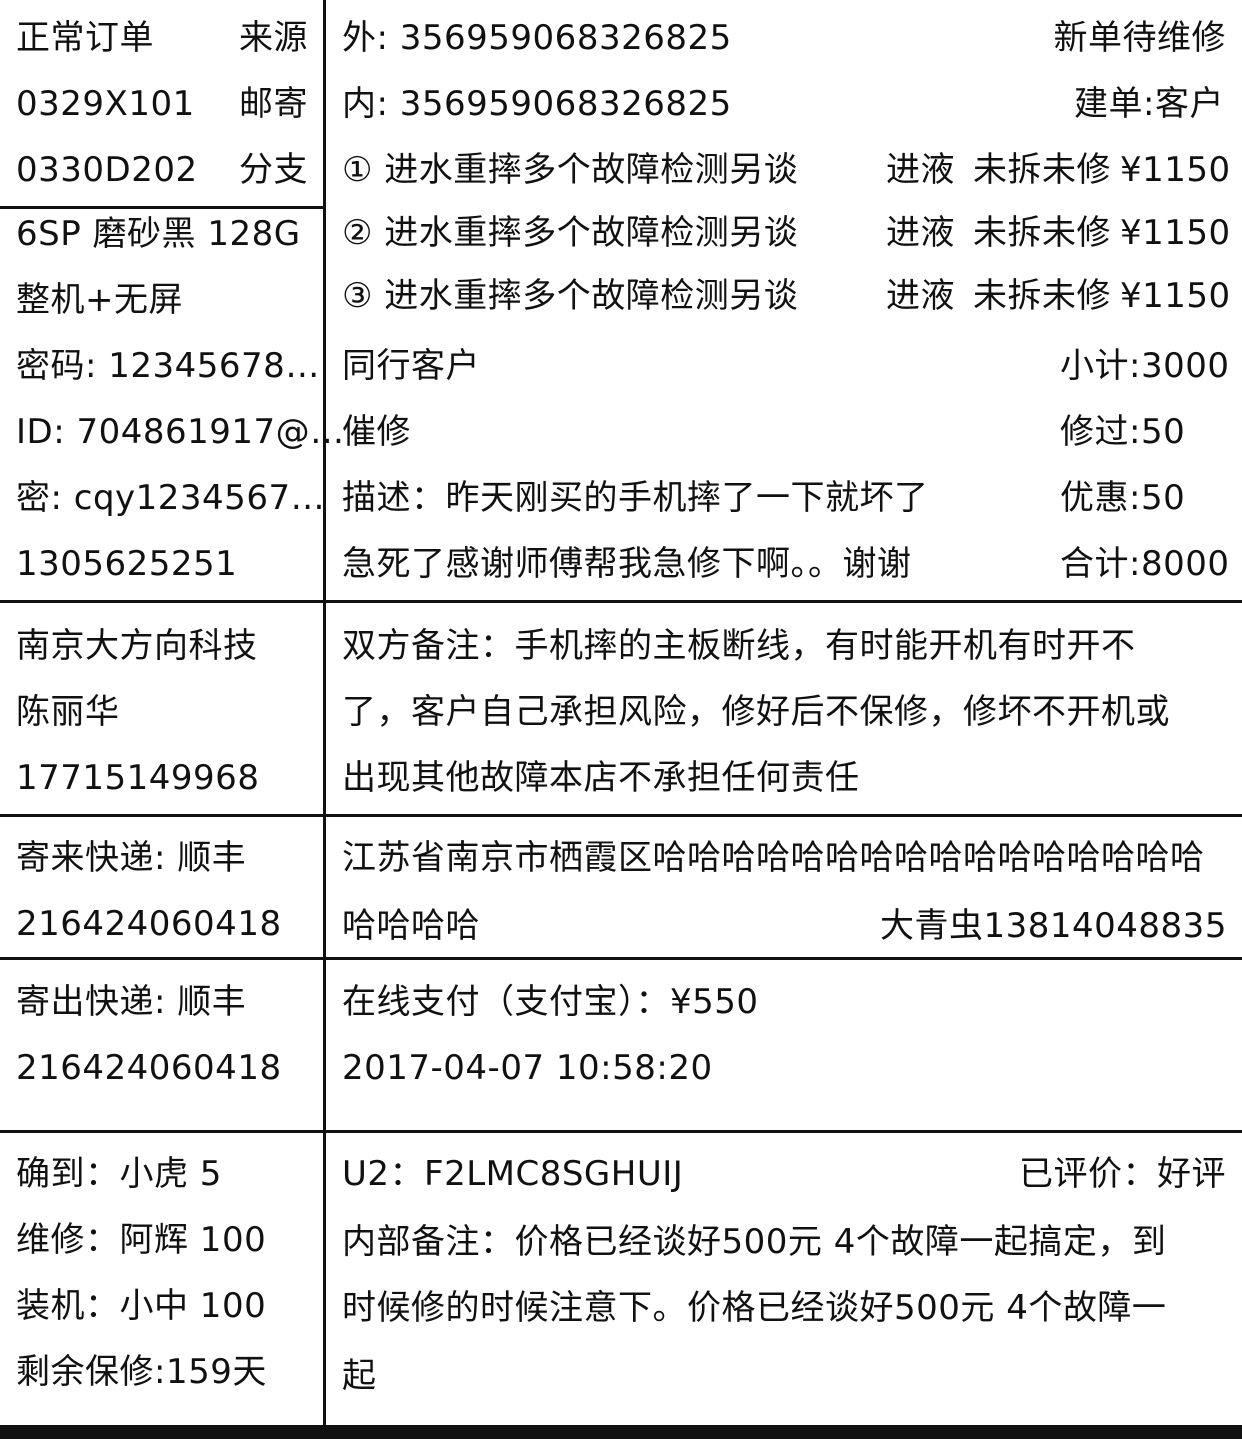 Image resolution: width=1242 pixels, height=1439 pixels. Describe the element at coordinates (324, 713) in the screenshot. I see `column-divider` at that location.